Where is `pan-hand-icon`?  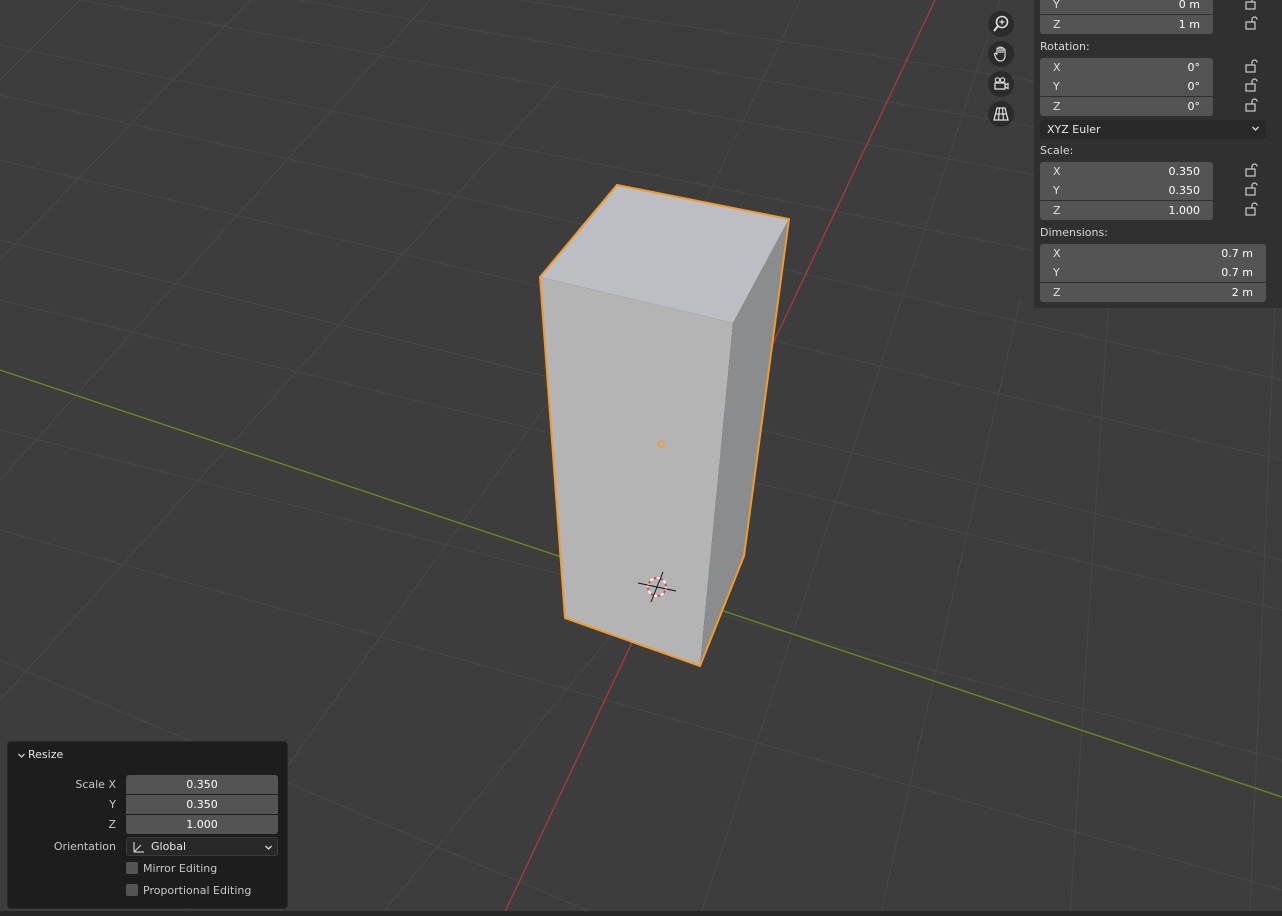
pan-hand-icon is located at coordinates (1001, 54).